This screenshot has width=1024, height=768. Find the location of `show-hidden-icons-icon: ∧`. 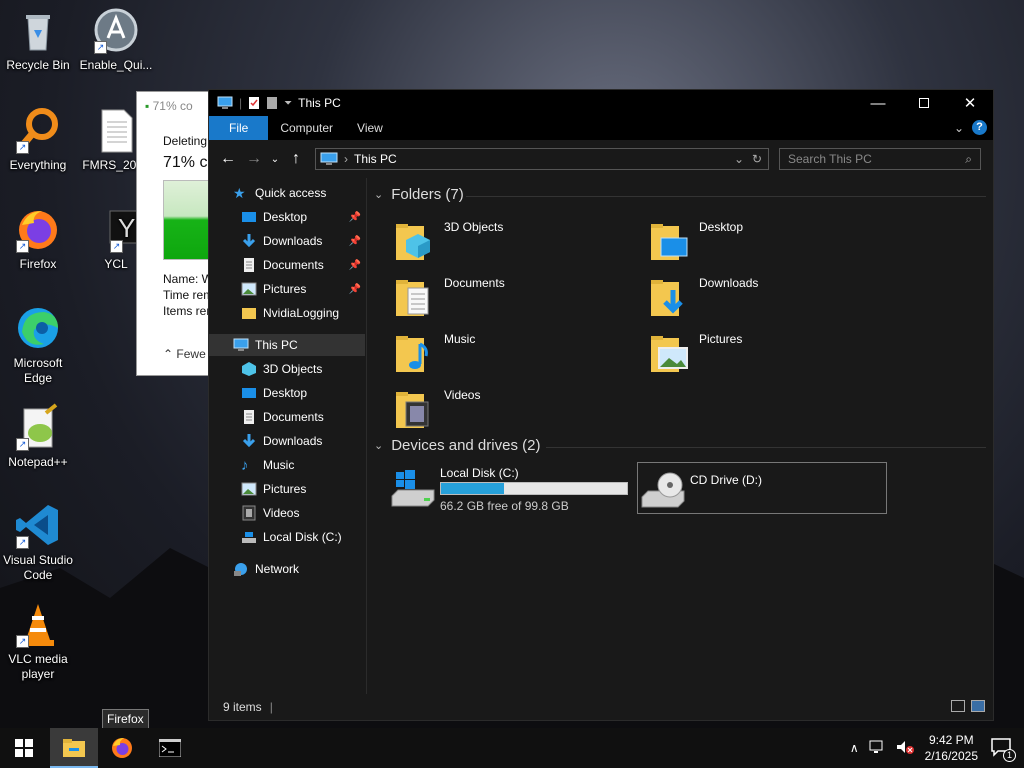

show-hidden-icons-icon: ∧ is located at coordinates (854, 748).